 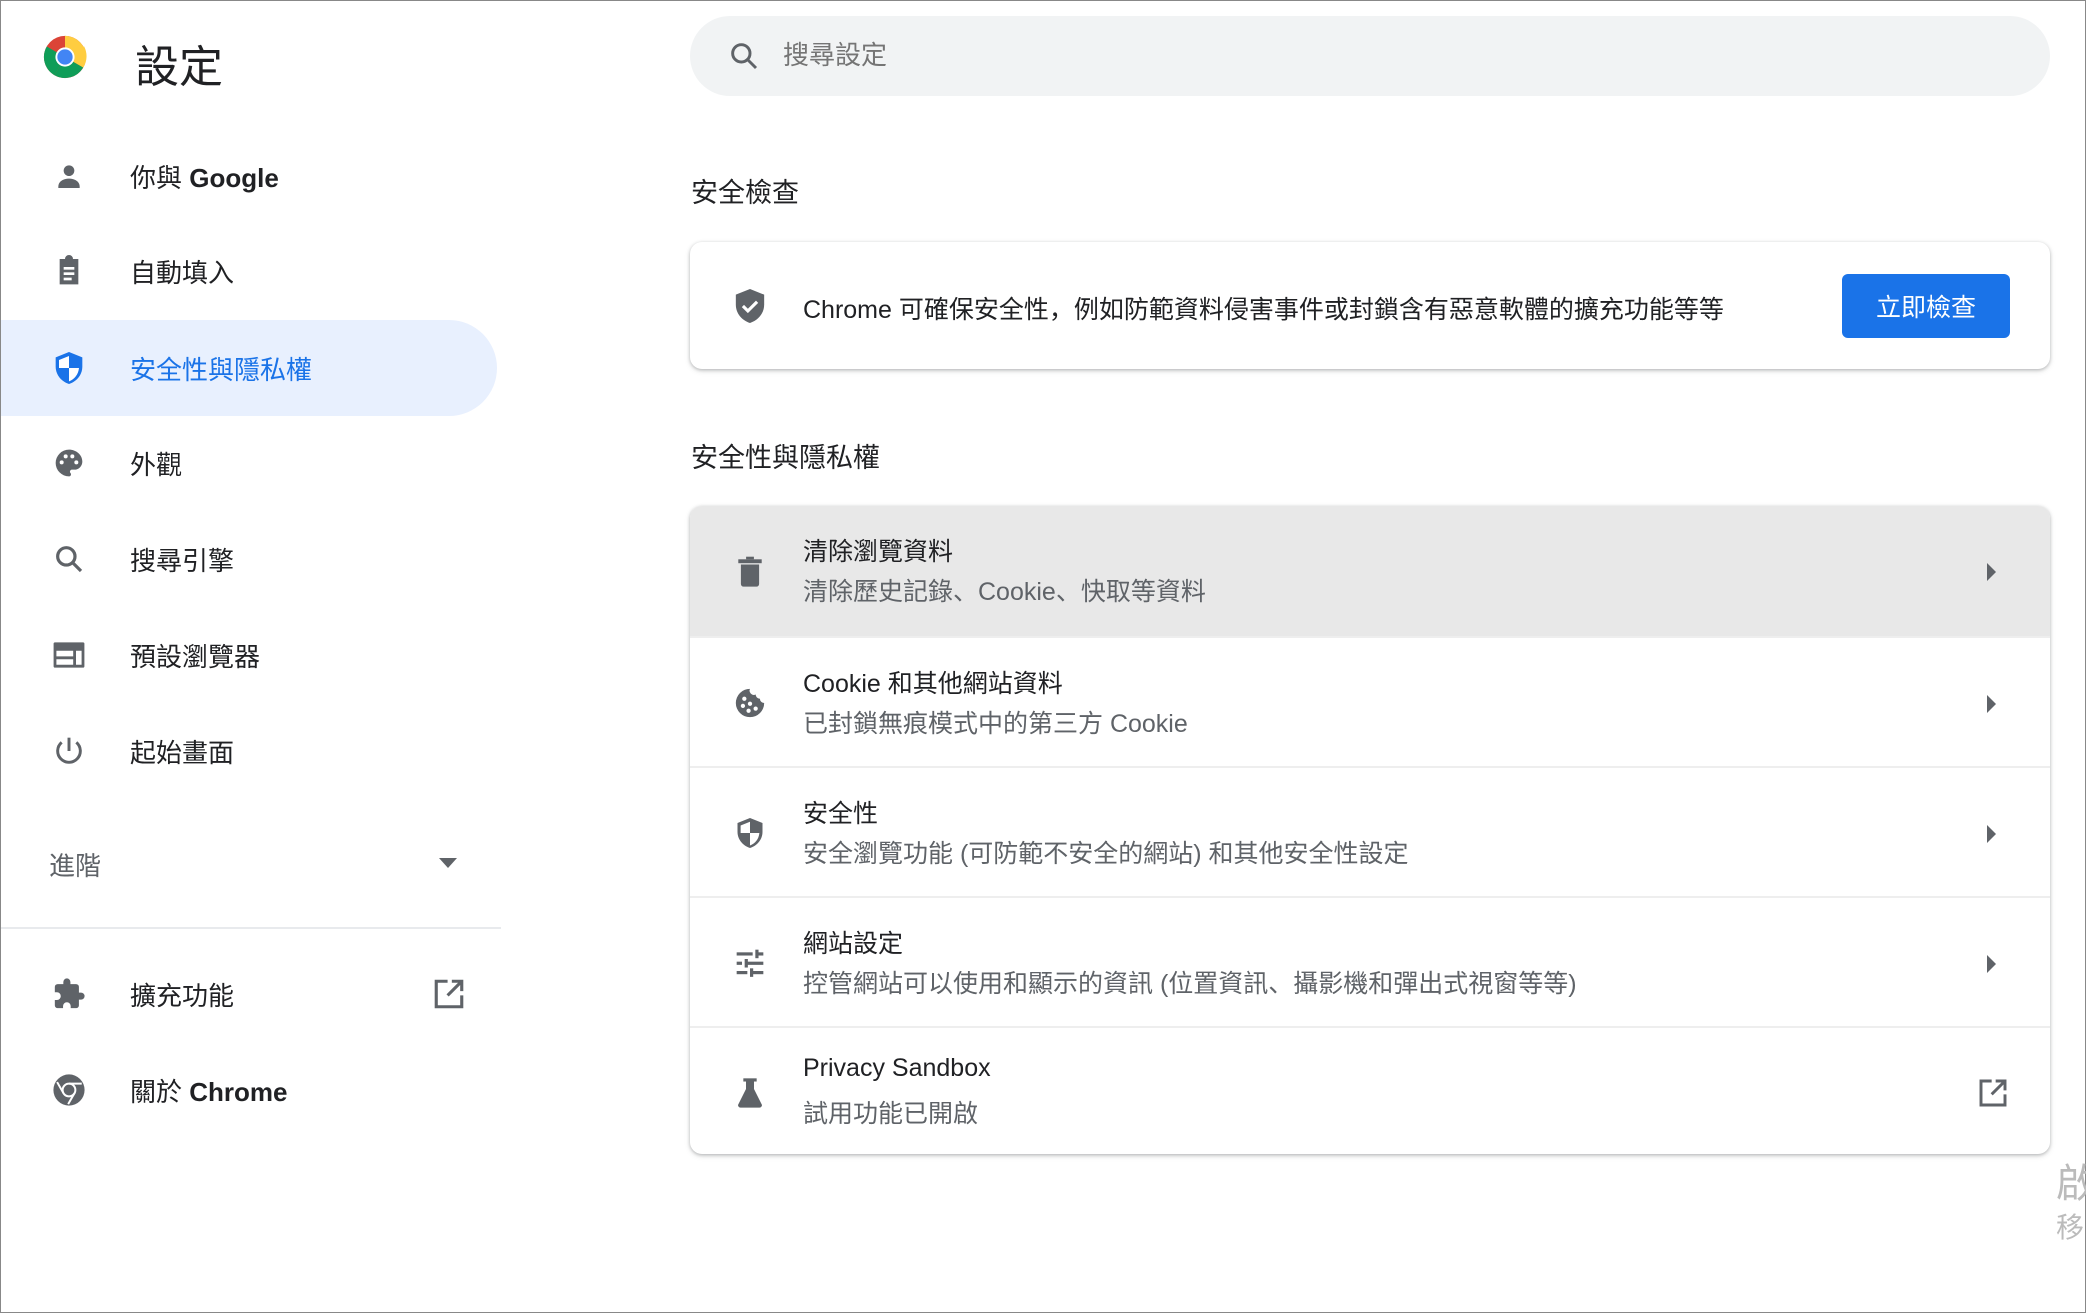 I want to click on sidebar-item-default-browser: 預設瀏覽器, so click(x=249, y=655).